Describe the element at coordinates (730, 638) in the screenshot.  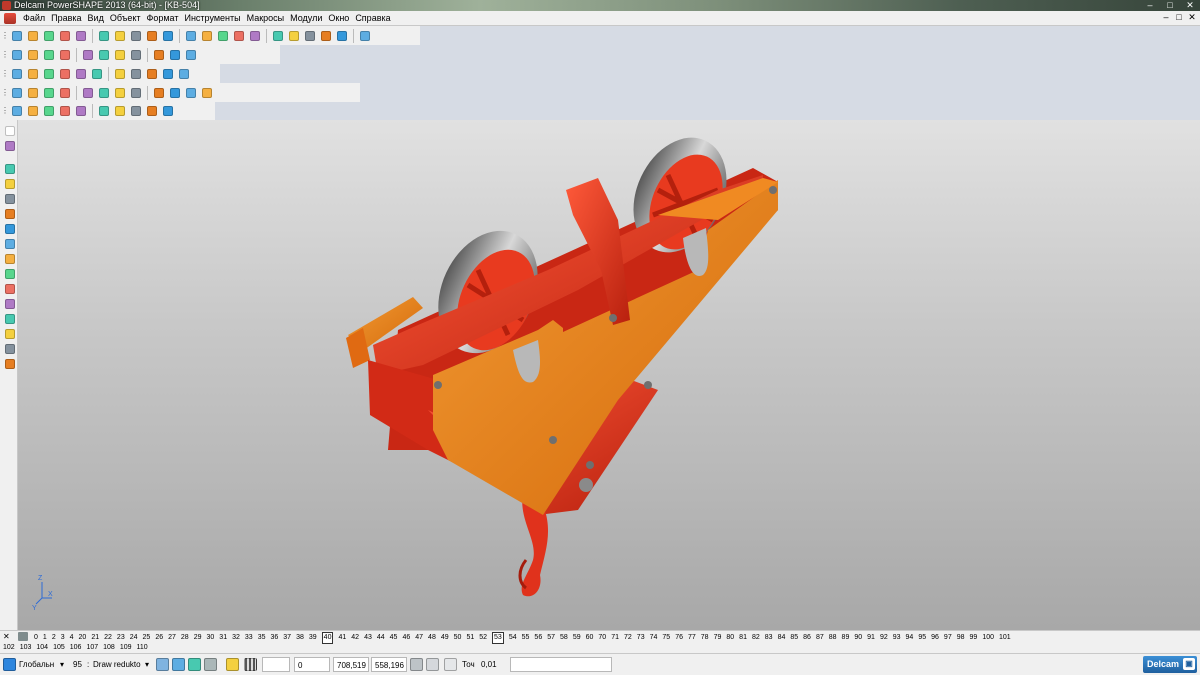
I see `level-80: 80` at that location.